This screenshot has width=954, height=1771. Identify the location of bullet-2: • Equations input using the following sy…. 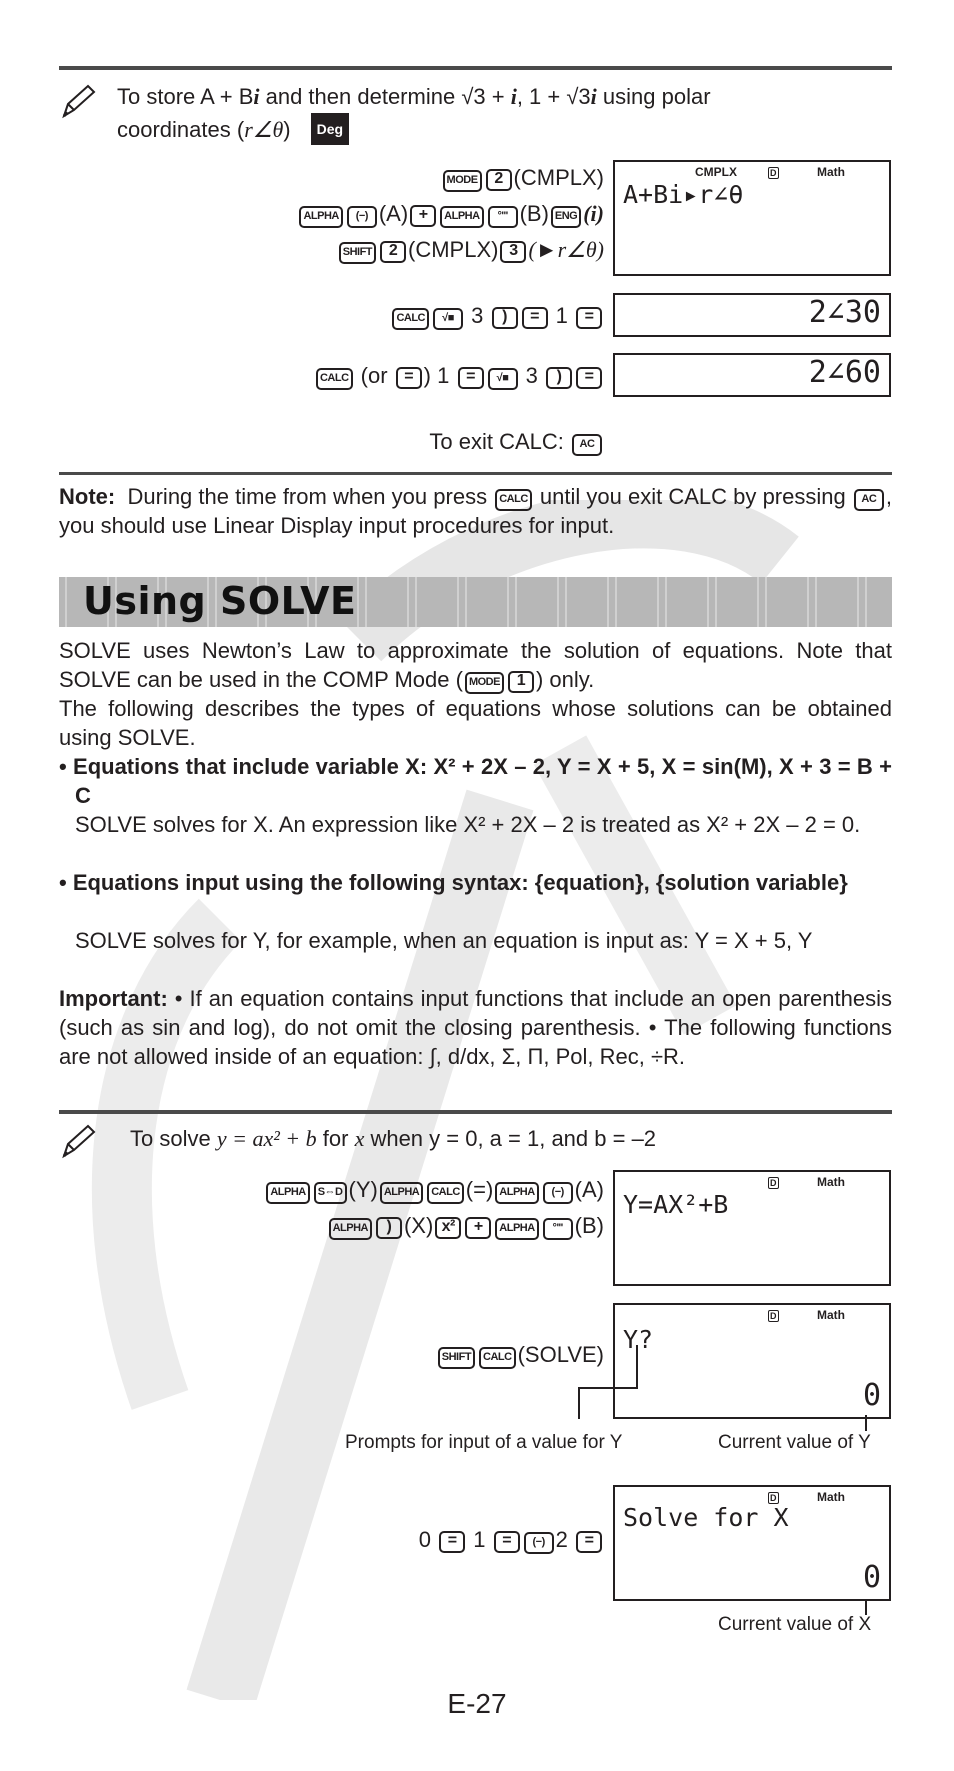
(475, 882).